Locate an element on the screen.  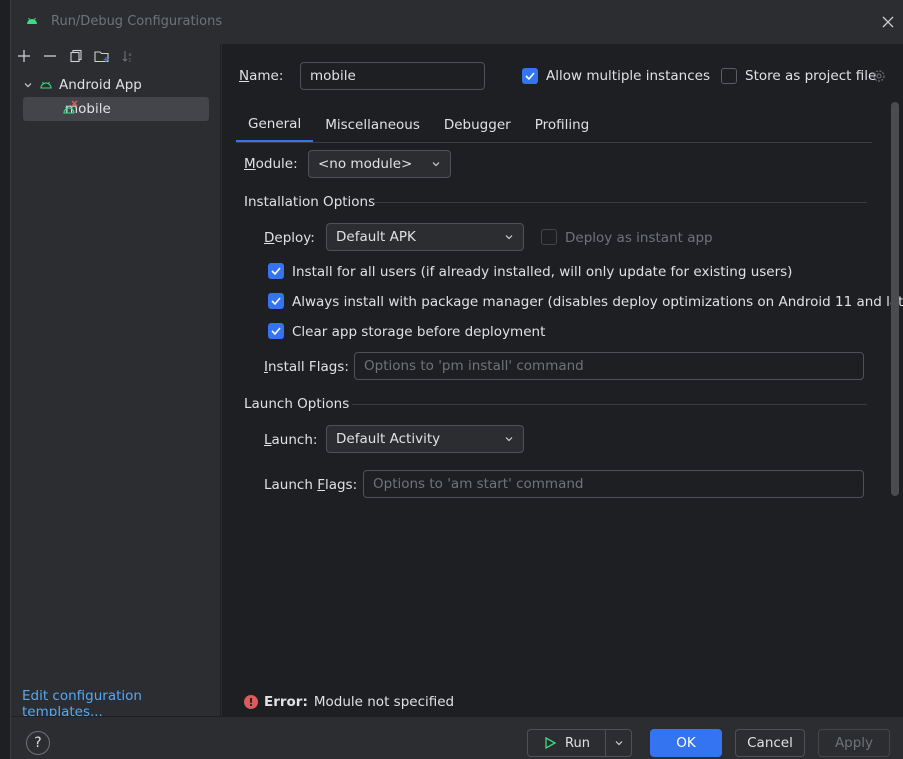
tree-item-mobile: mobile is located at coordinates (116, 109).